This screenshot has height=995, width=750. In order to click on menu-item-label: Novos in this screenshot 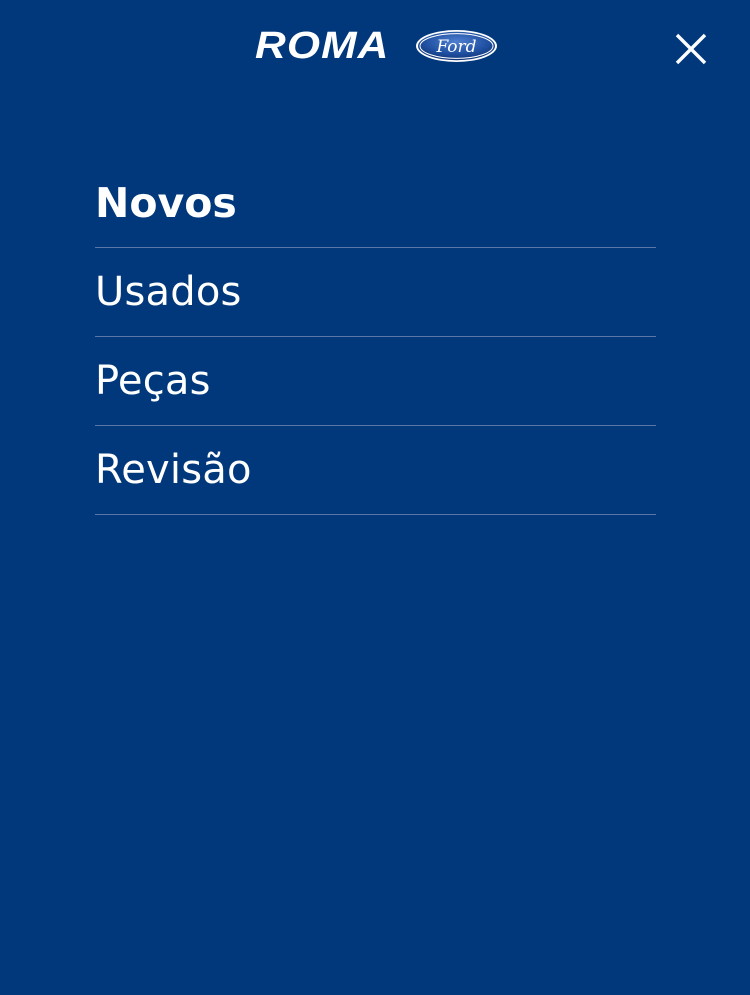, I will do `click(166, 203)`.